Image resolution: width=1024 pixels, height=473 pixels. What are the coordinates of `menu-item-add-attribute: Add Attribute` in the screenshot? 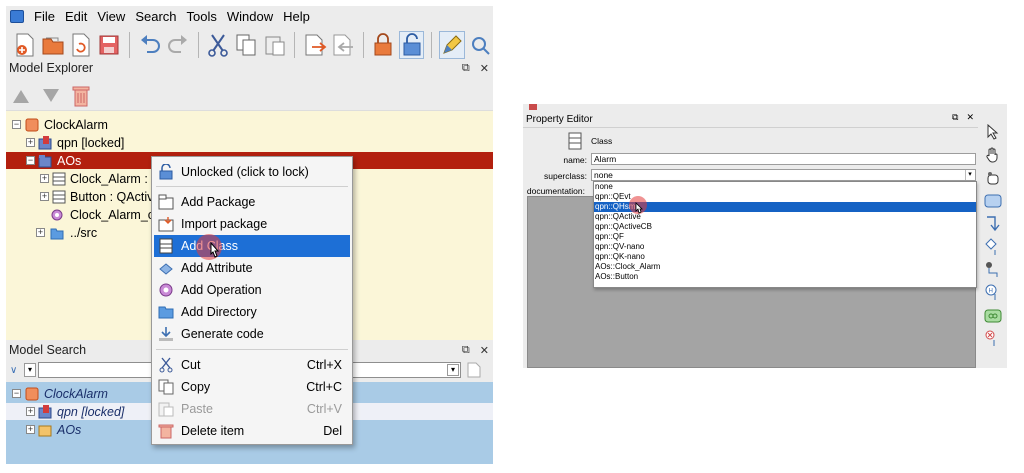 It's located at (252, 268).